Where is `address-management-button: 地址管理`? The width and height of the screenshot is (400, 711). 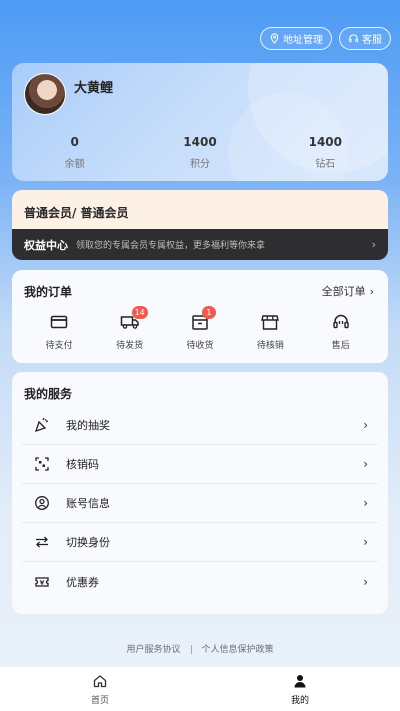
address-management-button: 地址管理 is located at coordinates (296, 38).